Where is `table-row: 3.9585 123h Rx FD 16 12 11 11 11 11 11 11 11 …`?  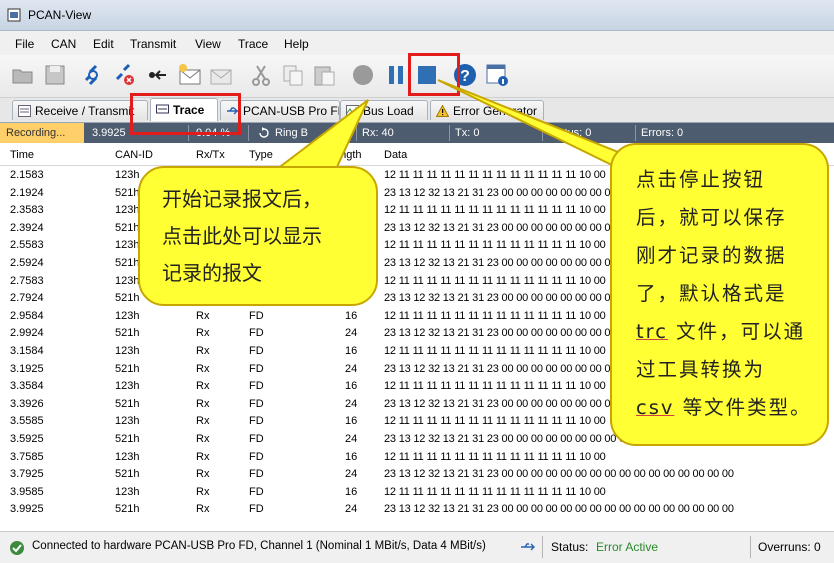 table-row: 3.9585 123h Rx FD 16 12 11 11 11 11 11 11 11 … is located at coordinates (417, 493).